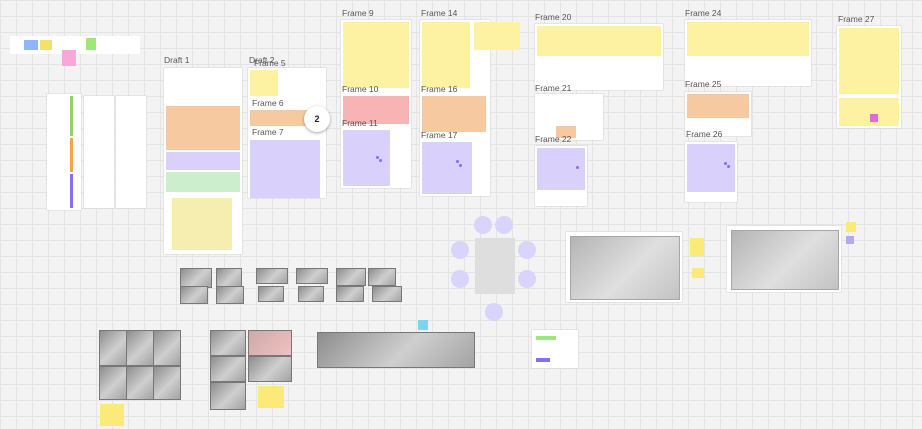 This screenshot has width=922, height=429. What do you see at coordinates (91, 44) in the screenshot?
I see `swatch-green` at bounding box center [91, 44].